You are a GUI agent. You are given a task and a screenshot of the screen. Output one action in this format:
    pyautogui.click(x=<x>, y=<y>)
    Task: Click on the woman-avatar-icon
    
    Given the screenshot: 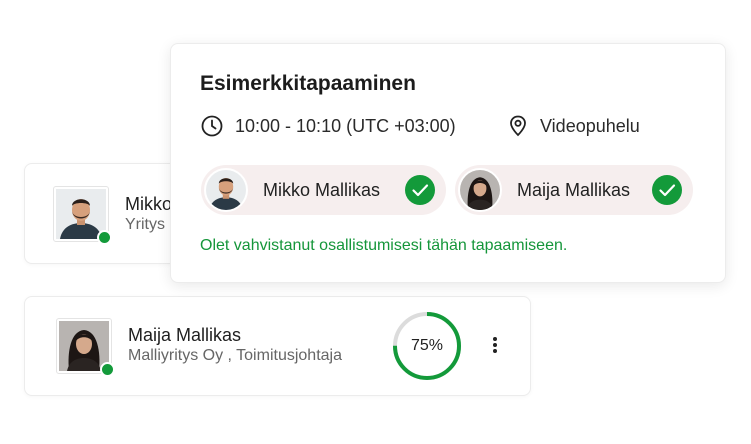 What is the action you would take?
    pyautogui.click(x=480, y=190)
    